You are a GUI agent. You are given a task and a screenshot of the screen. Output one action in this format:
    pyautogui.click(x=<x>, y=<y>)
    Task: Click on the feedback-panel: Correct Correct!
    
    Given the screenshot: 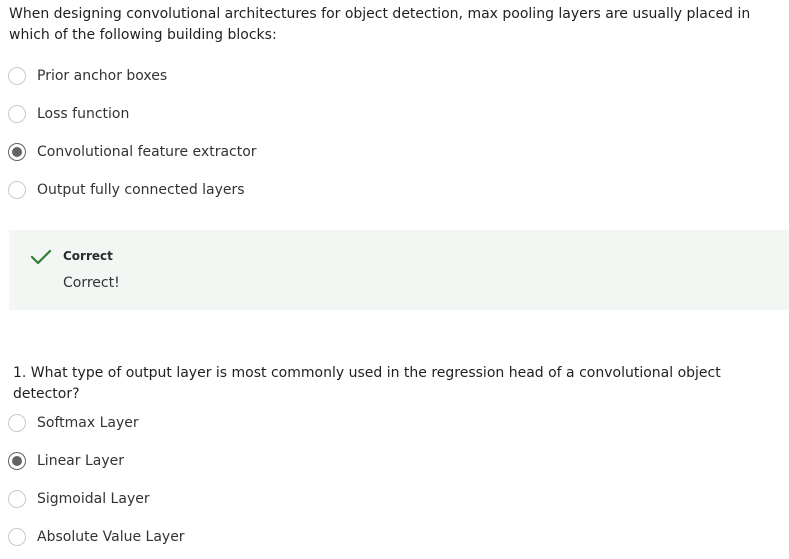 What is the action you would take?
    pyautogui.click(x=399, y=270)
    